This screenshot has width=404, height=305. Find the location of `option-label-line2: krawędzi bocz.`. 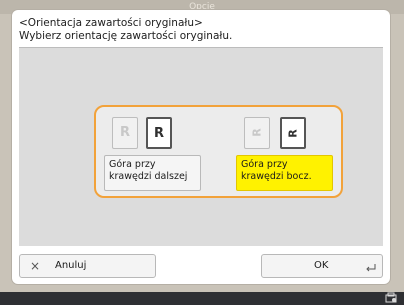

option-label-line2: krawędzi bocz. is located at coordinates (276, 176).